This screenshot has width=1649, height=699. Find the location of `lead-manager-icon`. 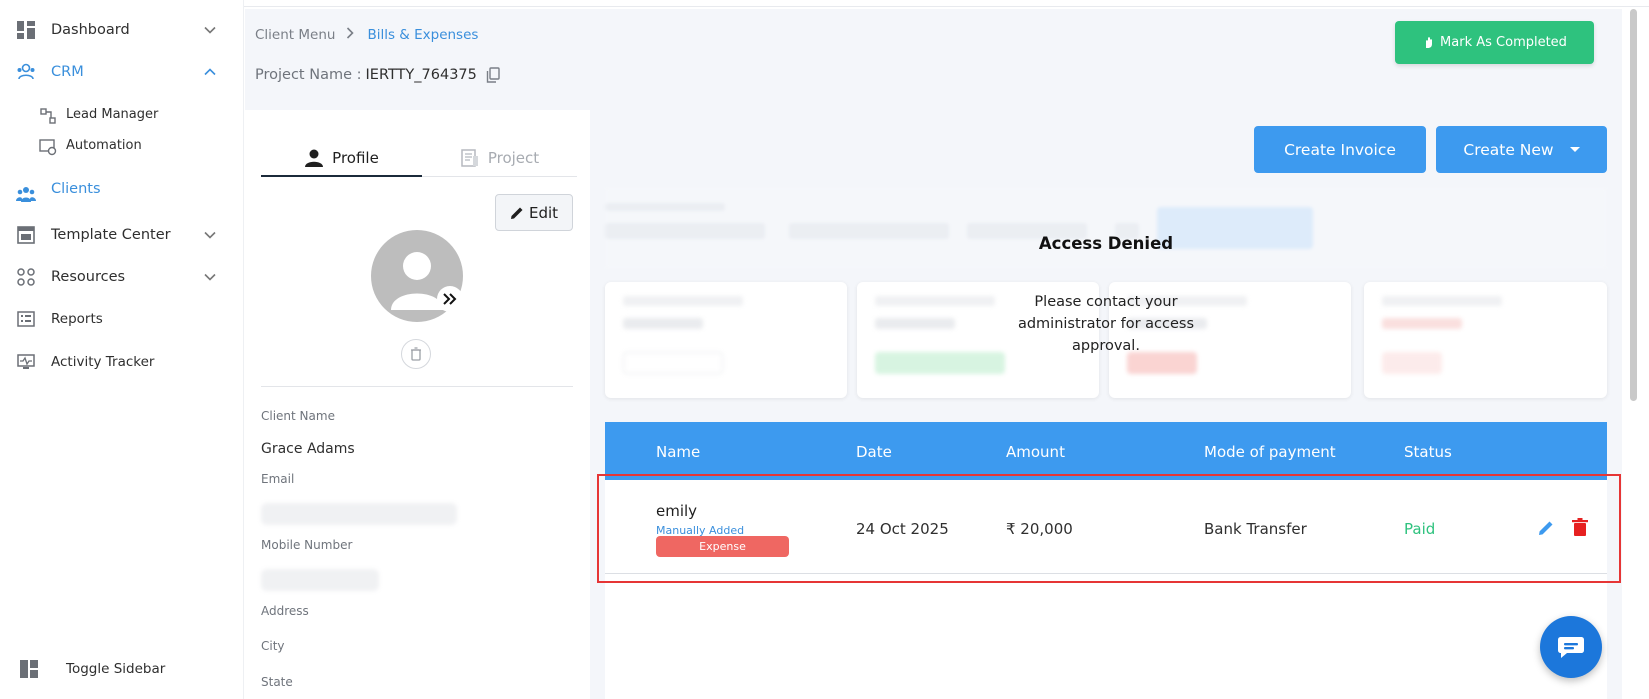

lead-manager-icon is located at coordinates (48, 116).